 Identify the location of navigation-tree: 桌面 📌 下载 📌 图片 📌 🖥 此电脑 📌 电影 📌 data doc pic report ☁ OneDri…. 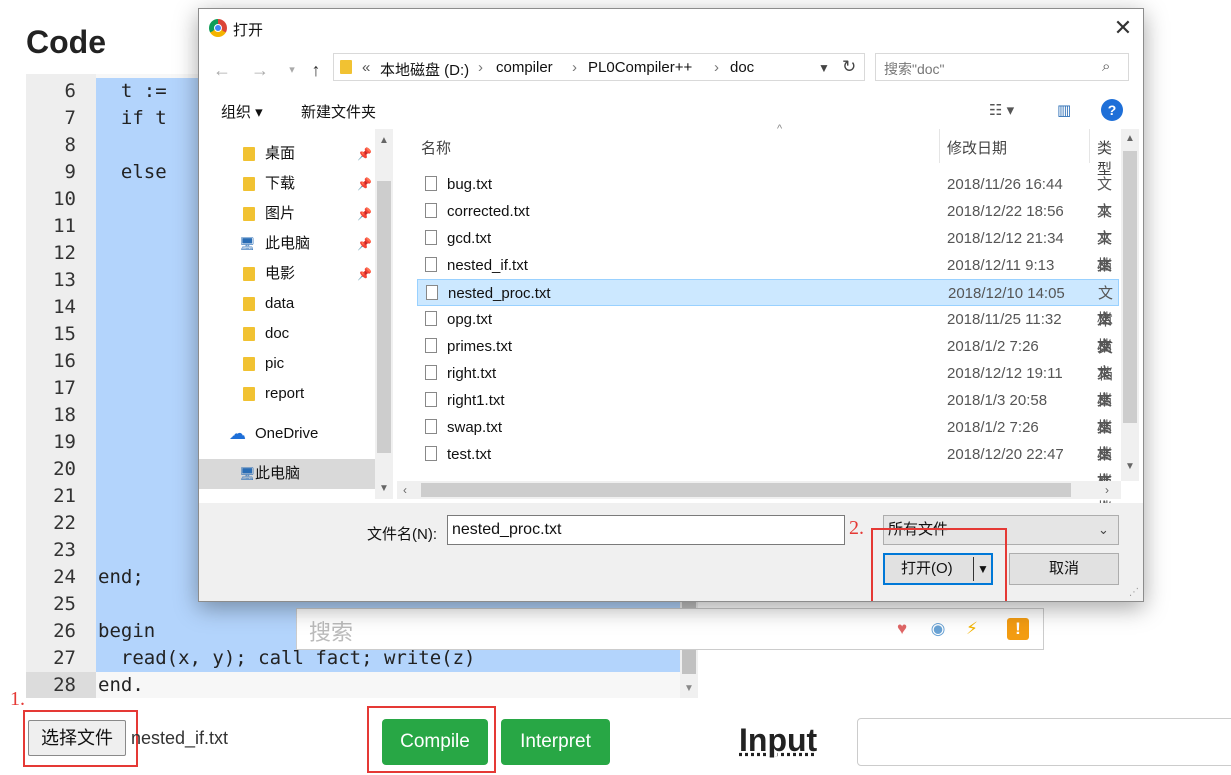
(297, 314).